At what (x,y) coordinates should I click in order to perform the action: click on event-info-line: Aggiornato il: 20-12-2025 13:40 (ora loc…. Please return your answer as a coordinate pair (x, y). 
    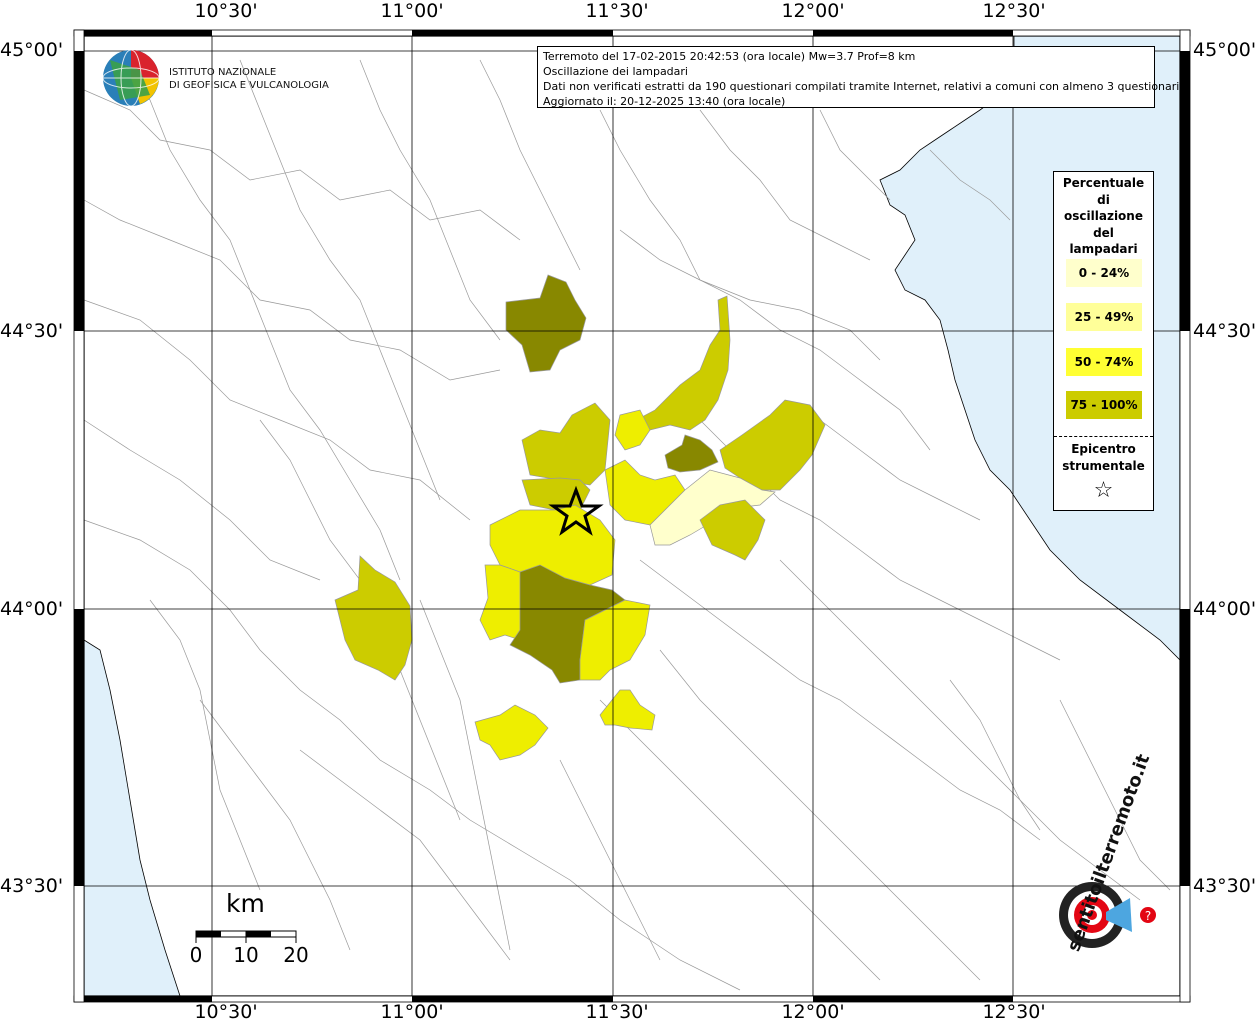
    Looking at the image, I should click on (664, 101).